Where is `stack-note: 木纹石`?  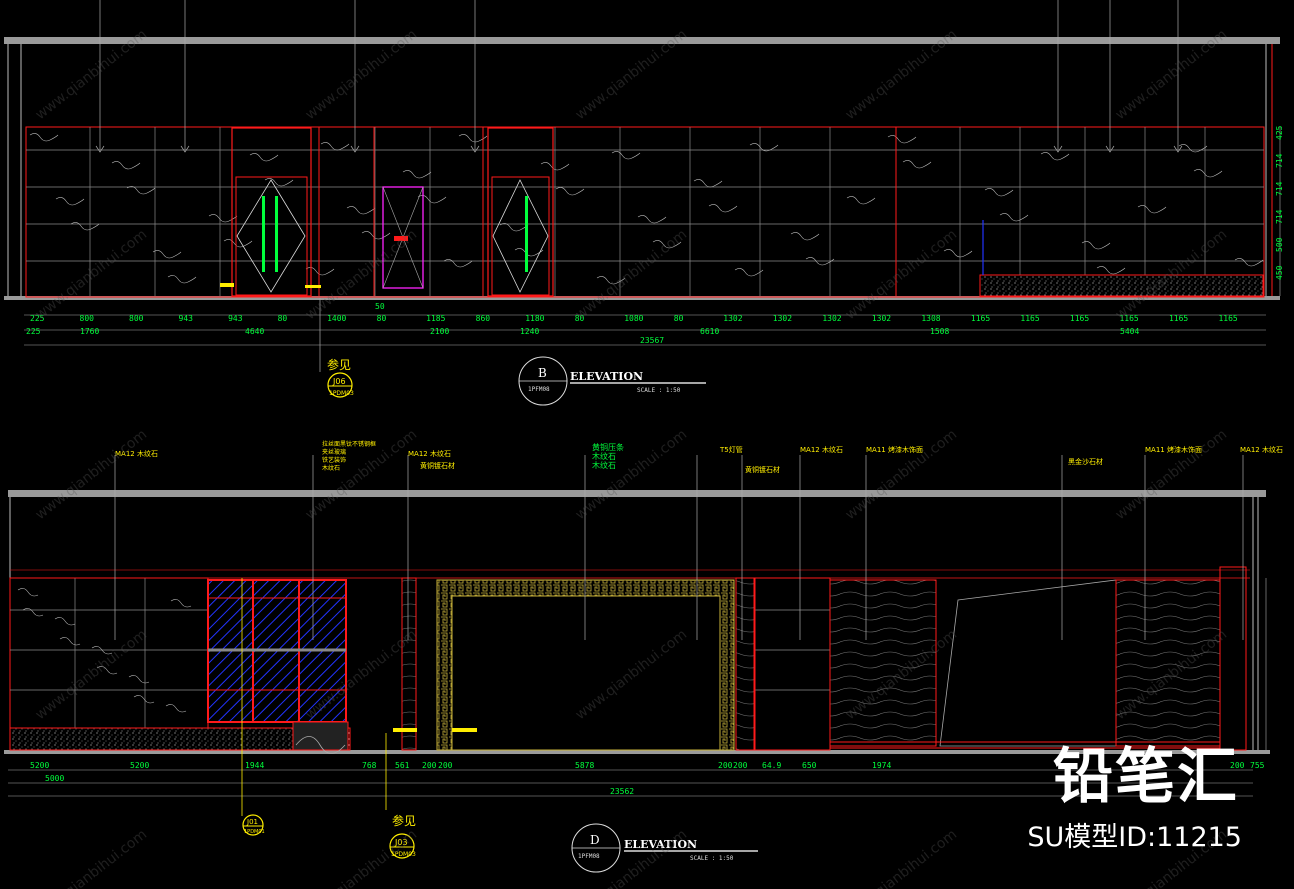 stack-note: 木纹石 is located at coordinates (331, 468).